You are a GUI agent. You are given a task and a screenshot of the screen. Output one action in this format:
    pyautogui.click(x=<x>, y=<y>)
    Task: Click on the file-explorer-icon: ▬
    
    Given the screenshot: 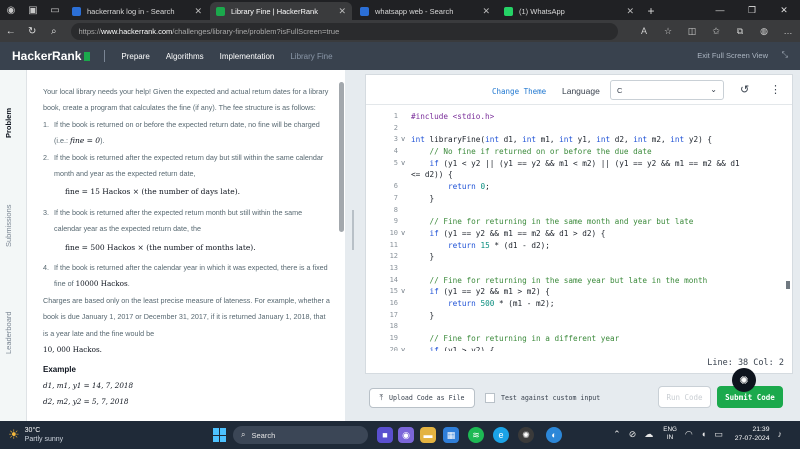 What is the action you would take?
    pyautogui.click(x=428, y=435)
    